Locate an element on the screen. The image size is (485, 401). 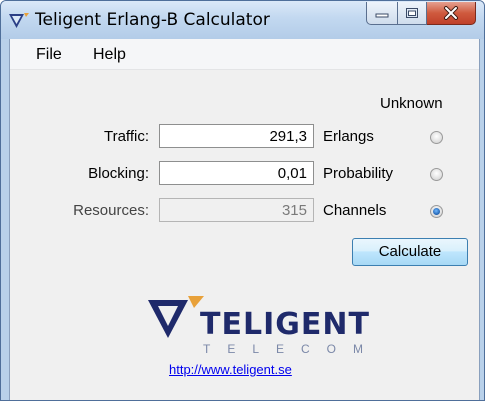
unknown-header: Unknown is located at coordinates (411, 103).